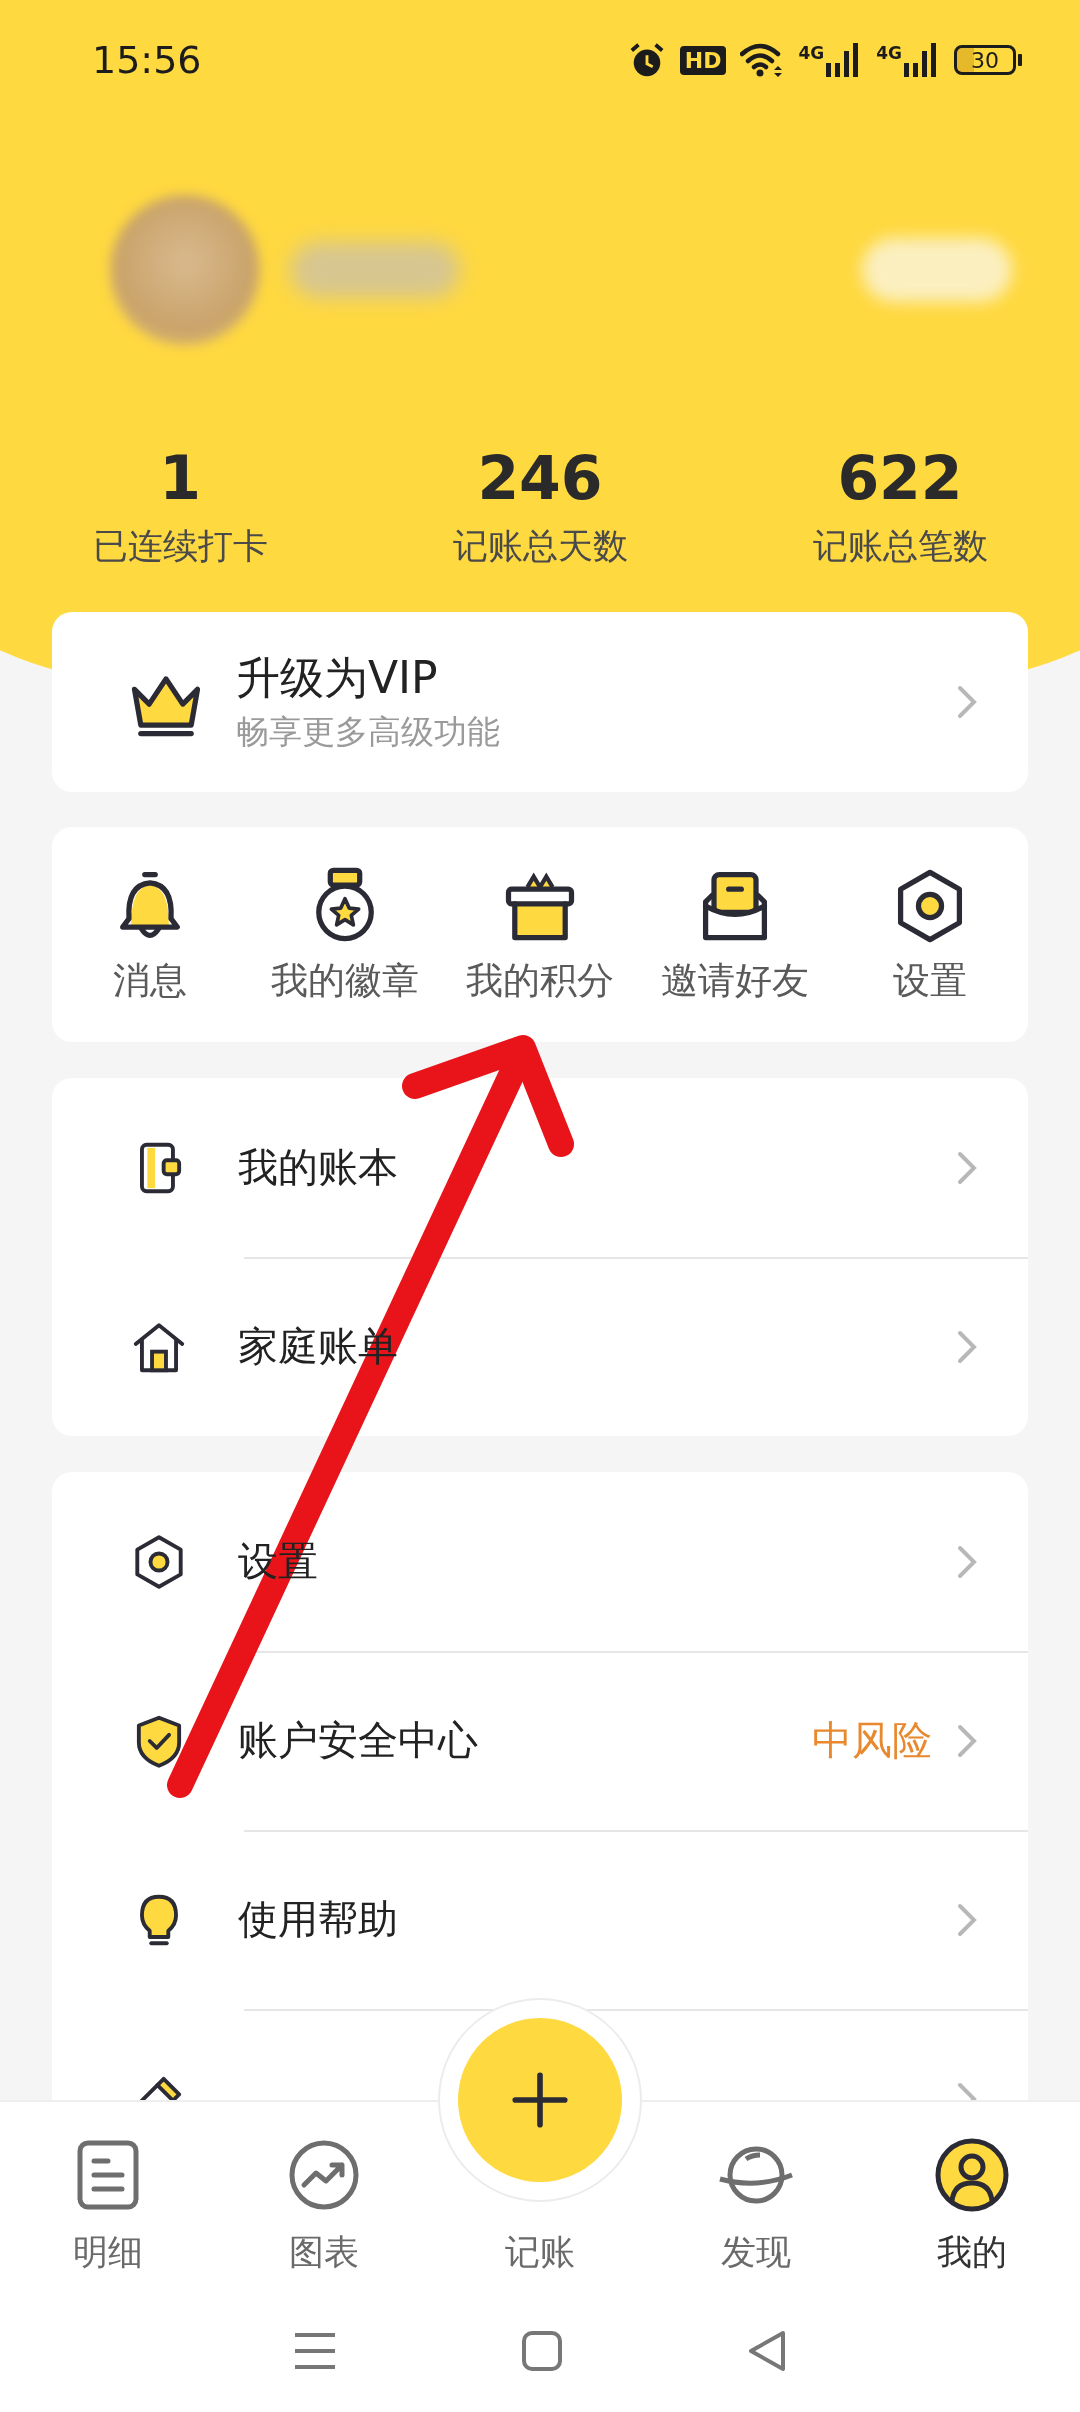 This screenshot has width=1080, height=2412. What do you see at coordinates (900, 546) in the screenshot?
I see `stat-label: 记账总笔数` at bounding box center [900, 546].